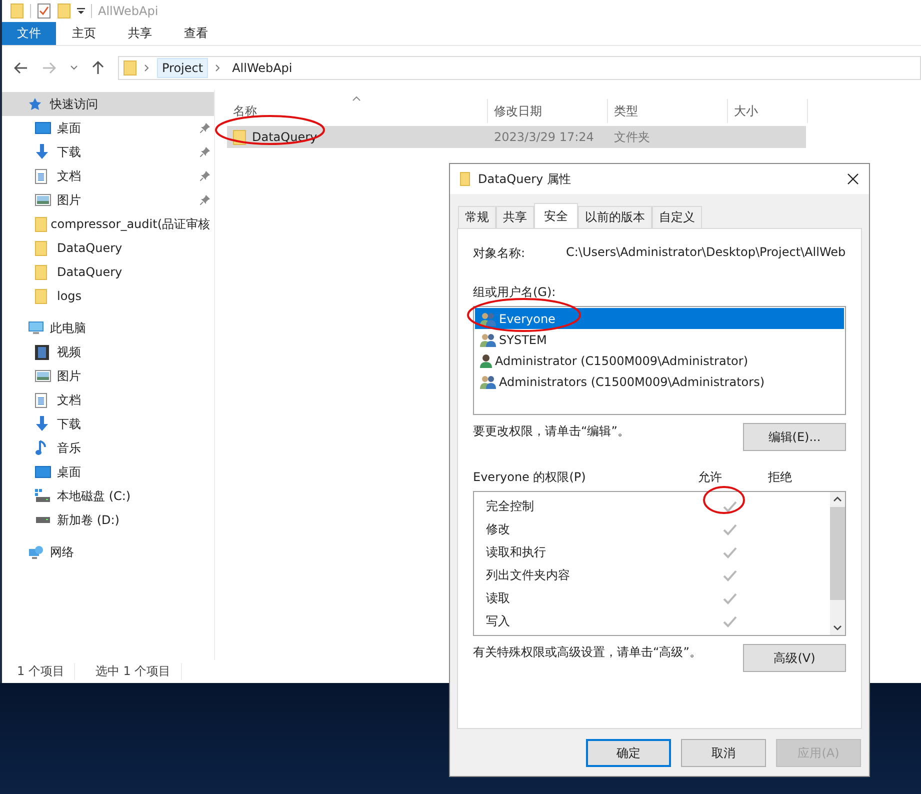  What do you see at coordinates (108, 520) in the screenshot?
I see `nav-item: 新加卷 (D:)` at bounding box center [108, 520].